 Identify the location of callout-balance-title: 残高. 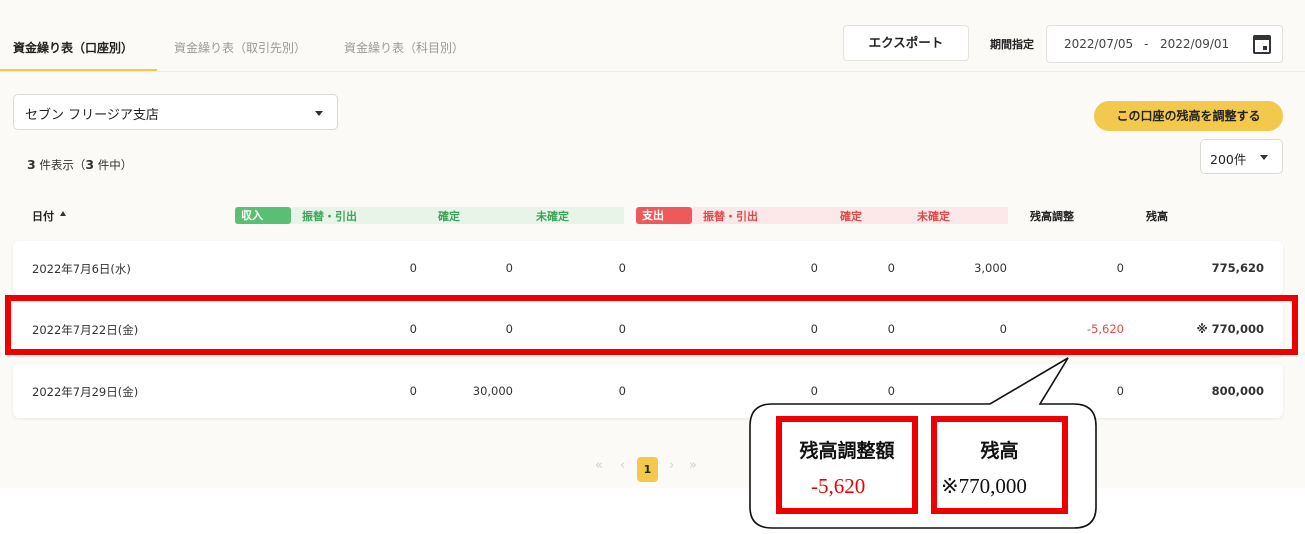
(999, 451).